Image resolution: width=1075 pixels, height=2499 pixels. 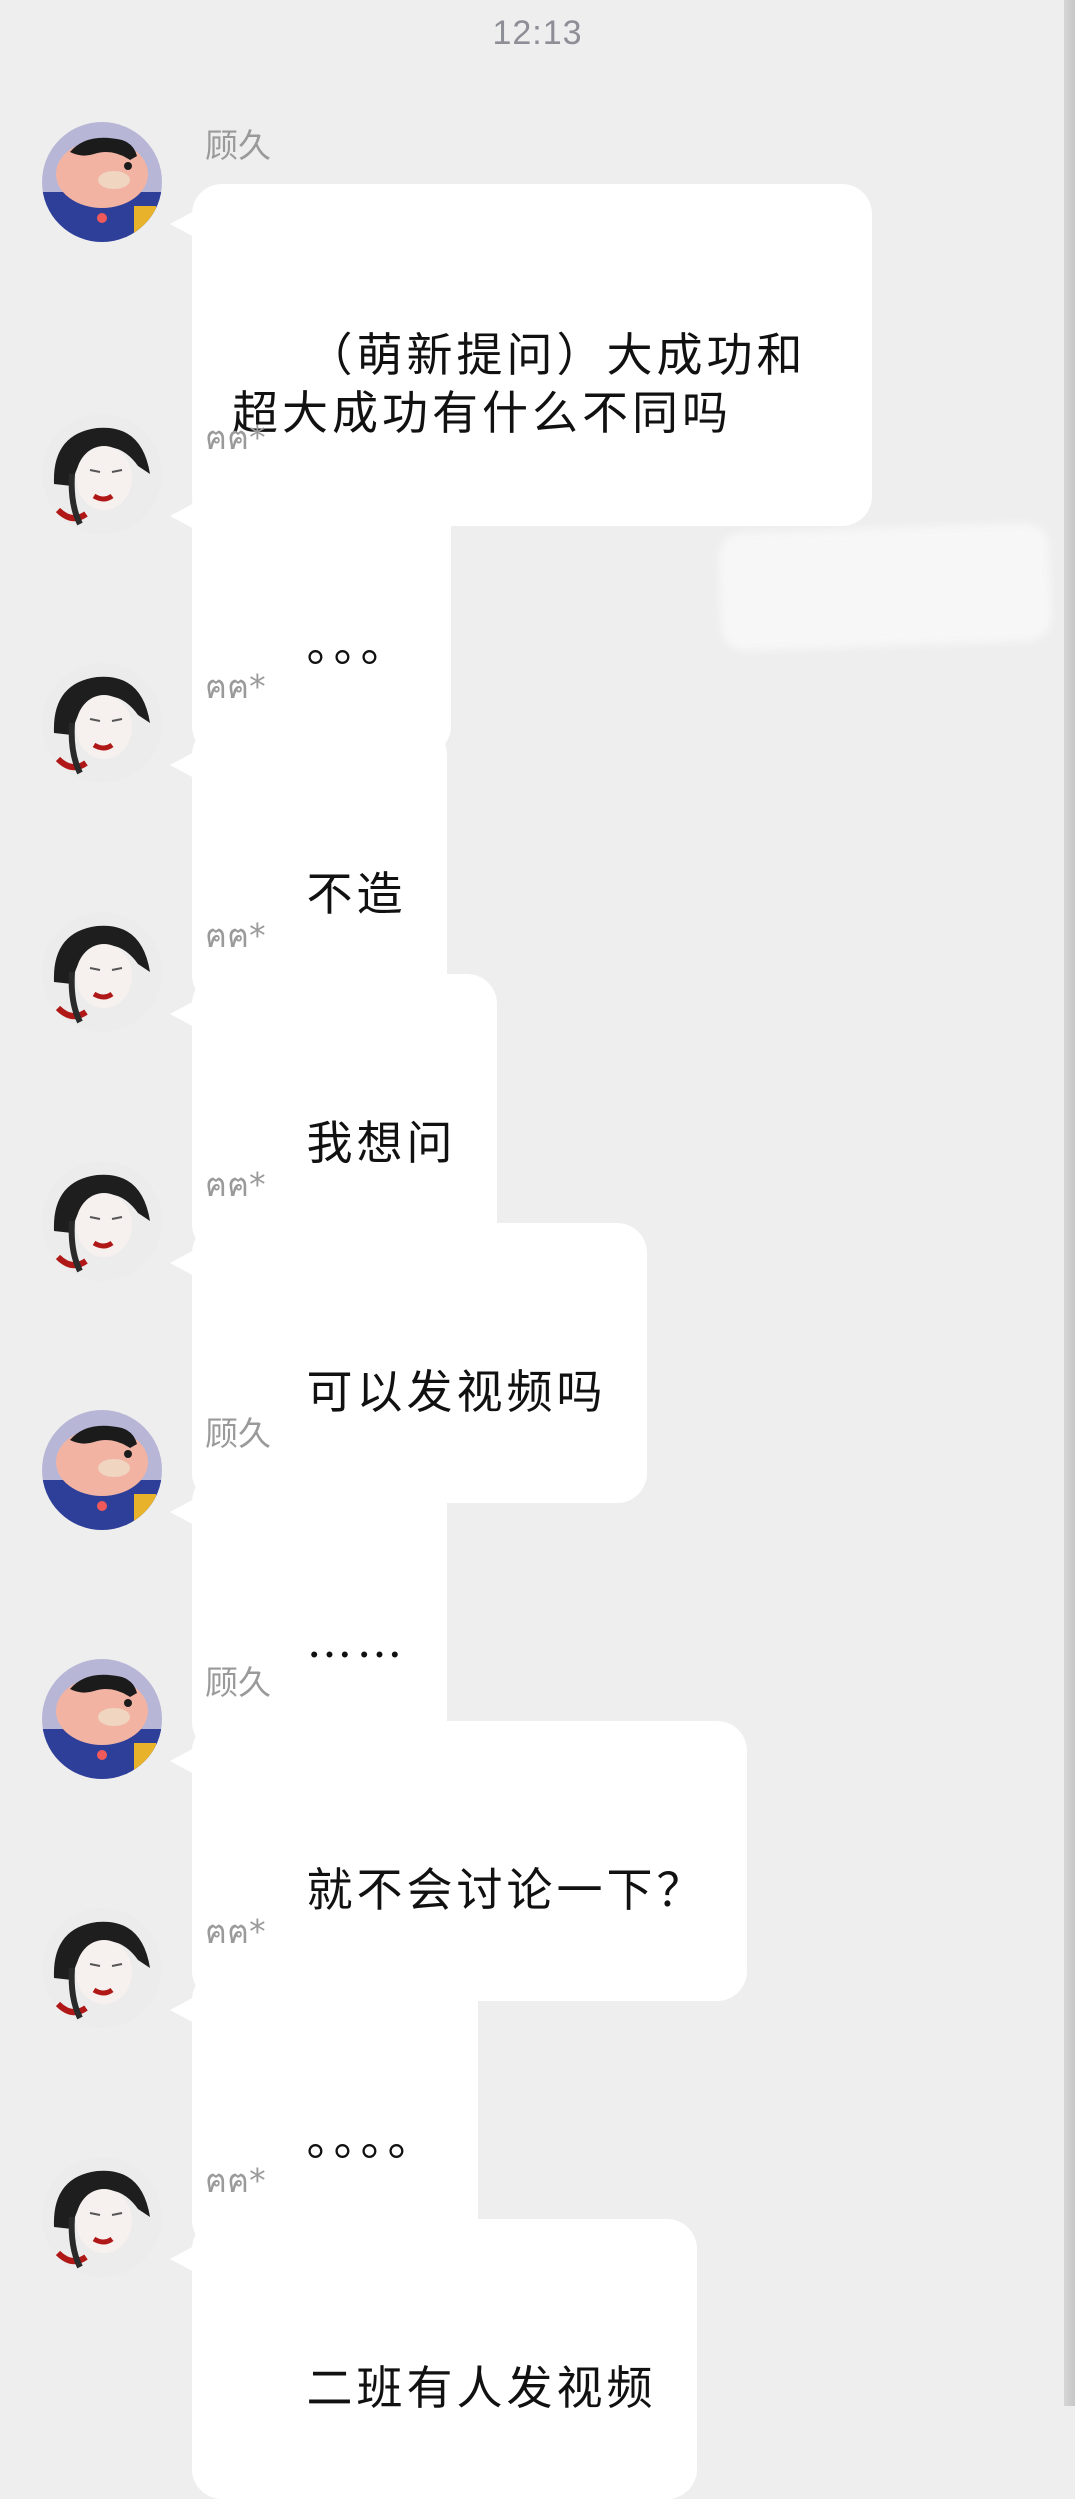 What do you see at coordinates (537, 33) in the screenshot?
I see `status-time: 12:13` at bounding box center [537, 33].